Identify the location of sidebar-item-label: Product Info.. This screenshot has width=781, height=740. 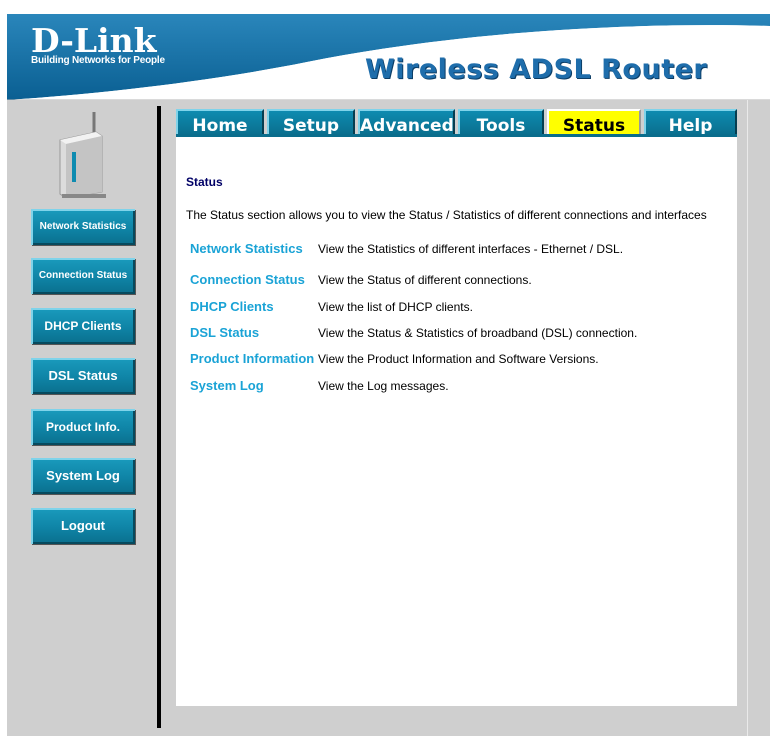
(83, 427).